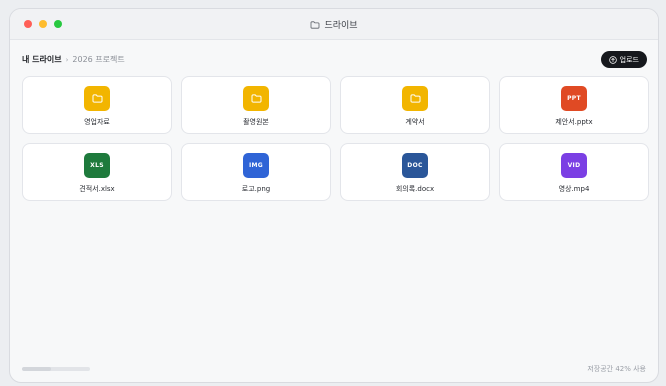  I want to click on folder-card: 계약서, so click(415, 105).